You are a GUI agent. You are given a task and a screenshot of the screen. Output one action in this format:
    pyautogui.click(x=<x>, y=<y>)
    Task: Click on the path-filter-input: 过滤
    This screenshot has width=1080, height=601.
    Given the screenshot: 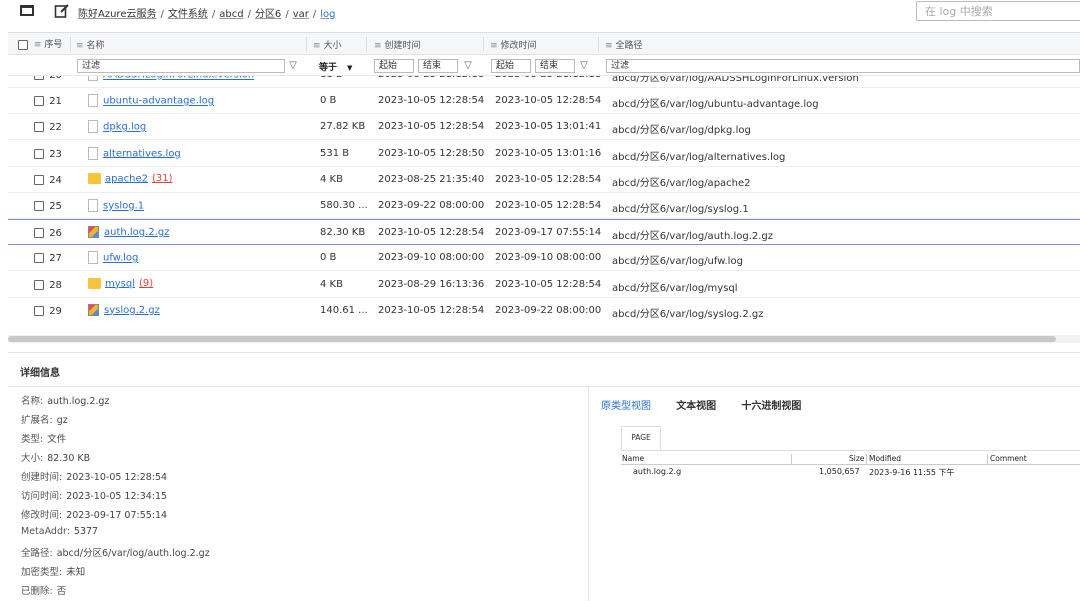 What is the action you would take?
    pyautogui.click(x=843, y=66)
    